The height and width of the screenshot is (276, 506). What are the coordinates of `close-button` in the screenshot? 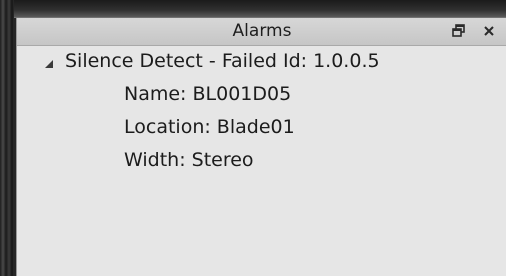 It's located at (489, 31).